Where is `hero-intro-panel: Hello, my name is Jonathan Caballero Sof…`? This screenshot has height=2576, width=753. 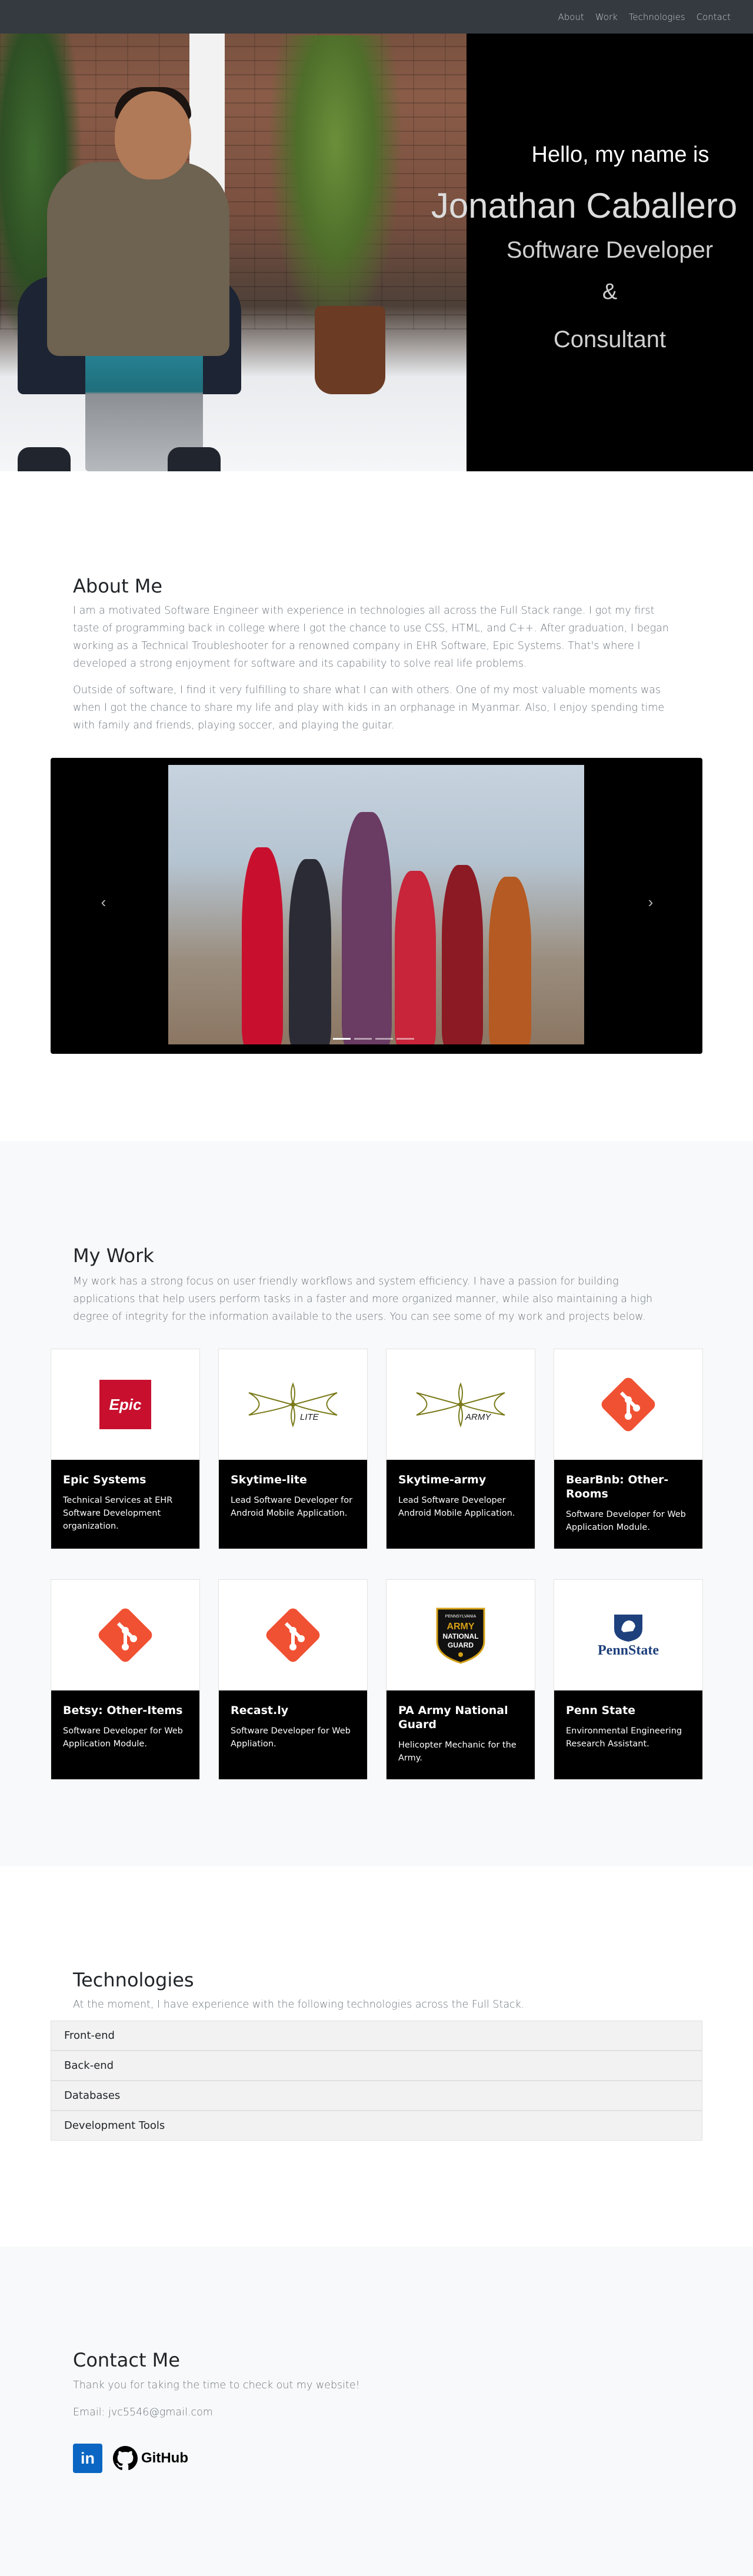 hero-intro-panel: Hello, my name is Jonathan Caballero Sof… is located at coordinates (592, 252).